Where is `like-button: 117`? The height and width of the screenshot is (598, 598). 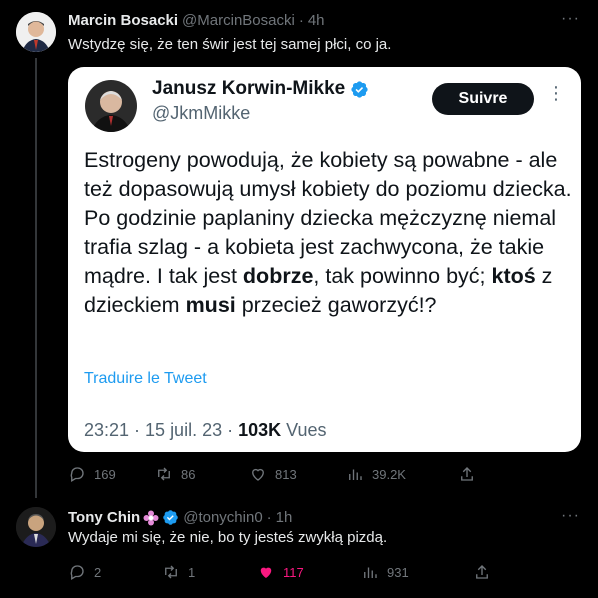 like-button: 117 is located at coordinates (309, 572).